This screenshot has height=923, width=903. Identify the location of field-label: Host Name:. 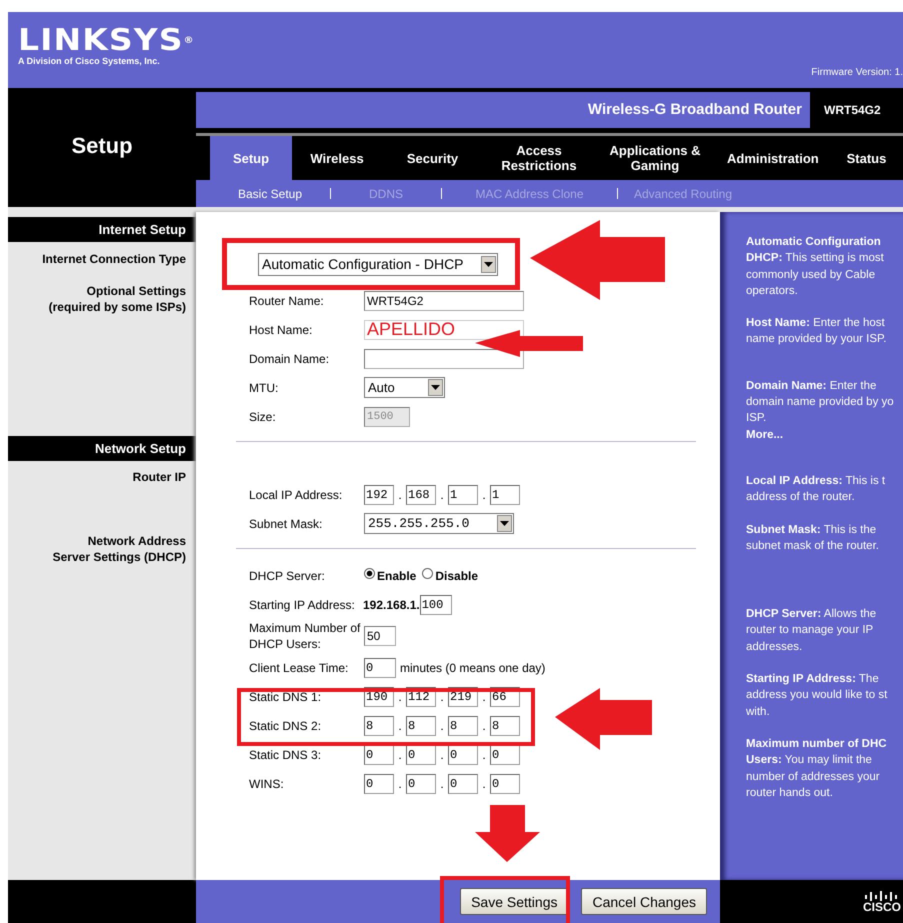
(281, 330).